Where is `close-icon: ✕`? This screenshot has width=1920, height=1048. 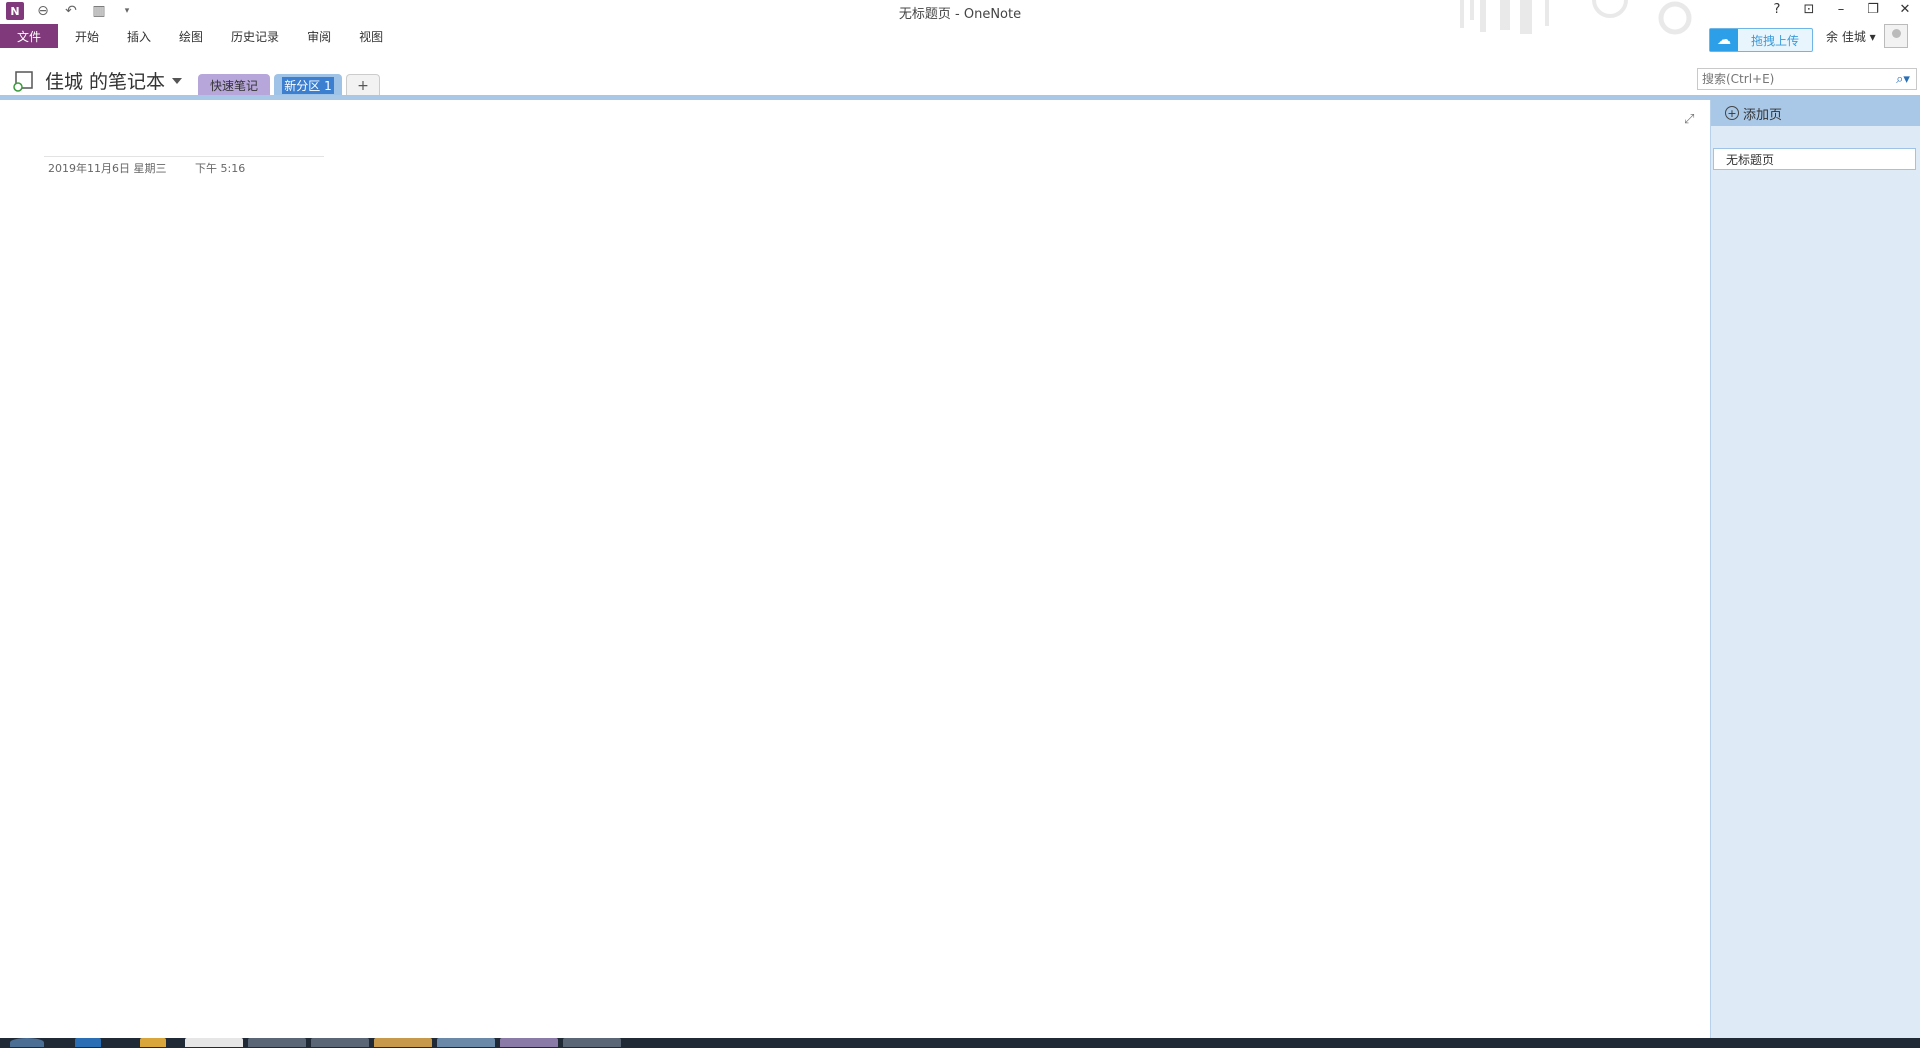 close-icon: ✕ is located at coordinates (1905, 9).